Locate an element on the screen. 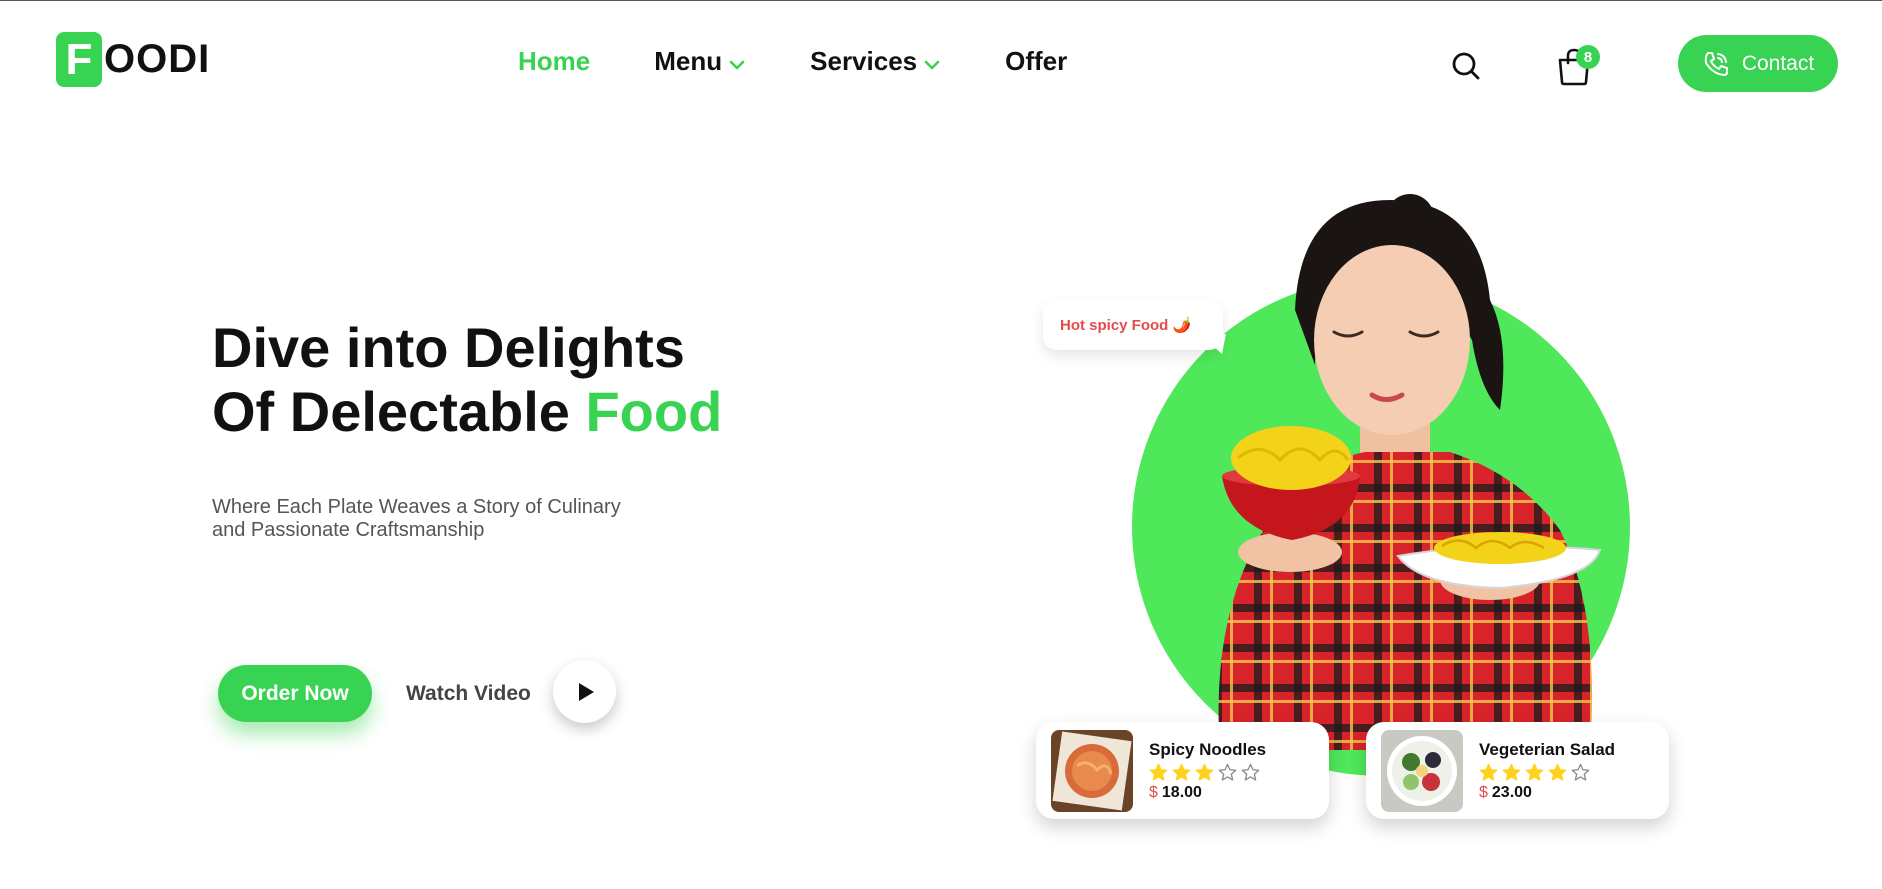 This screenshot has height=889, width=1882. main-nav: Home Menu Services Offer is located at coordinates (824, 61).